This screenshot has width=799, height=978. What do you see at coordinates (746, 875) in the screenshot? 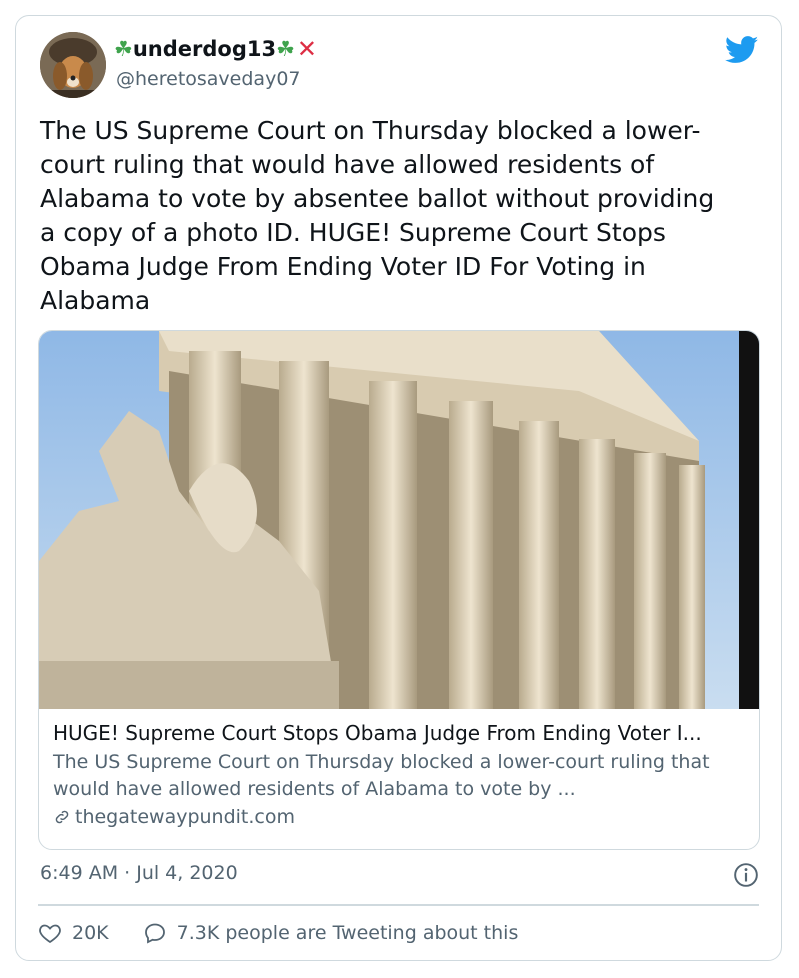
I see `info-icon` at bounding box center [746, 875].